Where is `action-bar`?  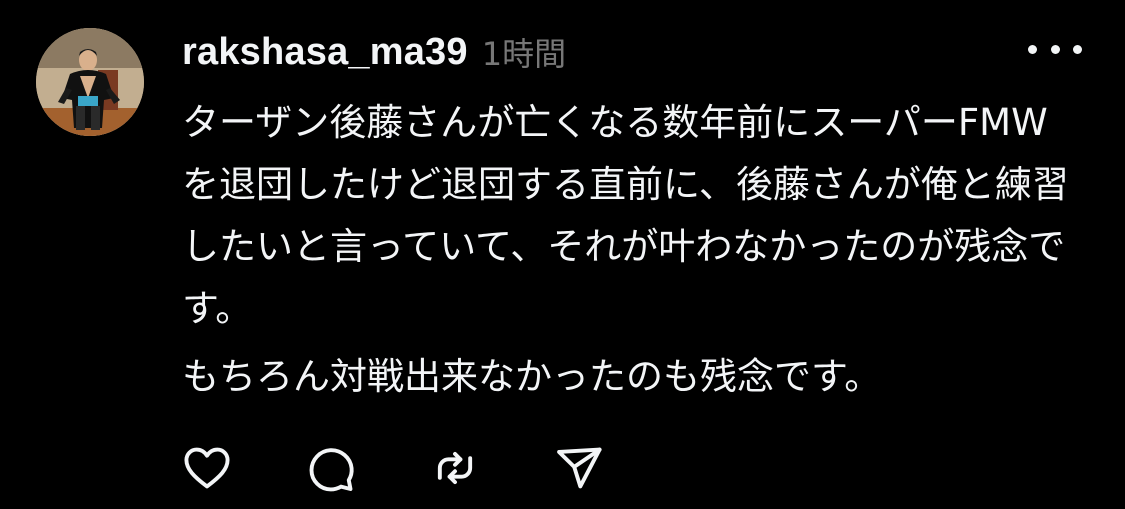 action-bar is located at coordinates (393, 468).